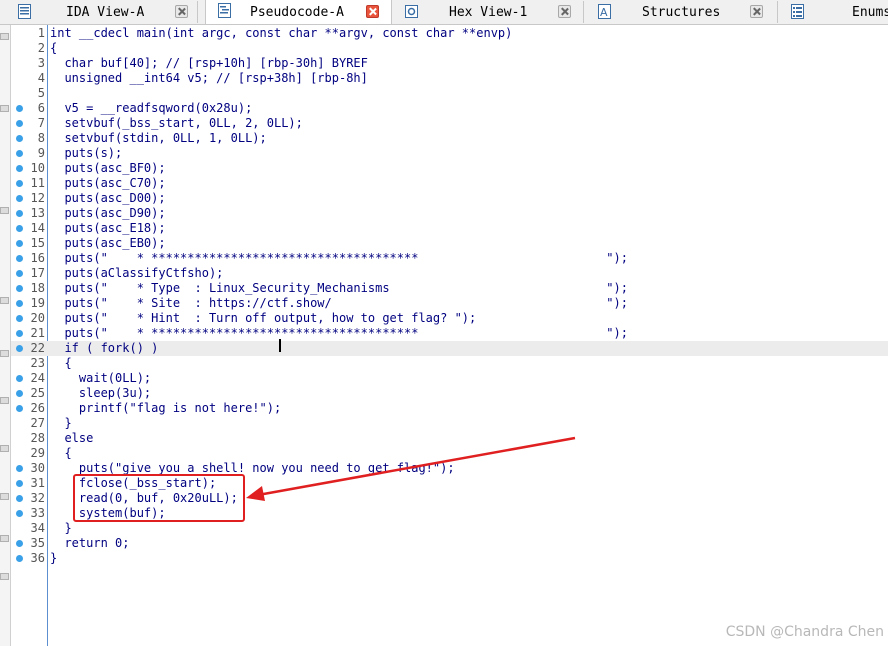 Image resolution: width=888 pixels, height=646 pixels. Describe the element at coordinates (411, 468) in the screenshot. I see `annotation-arrow` at that location.